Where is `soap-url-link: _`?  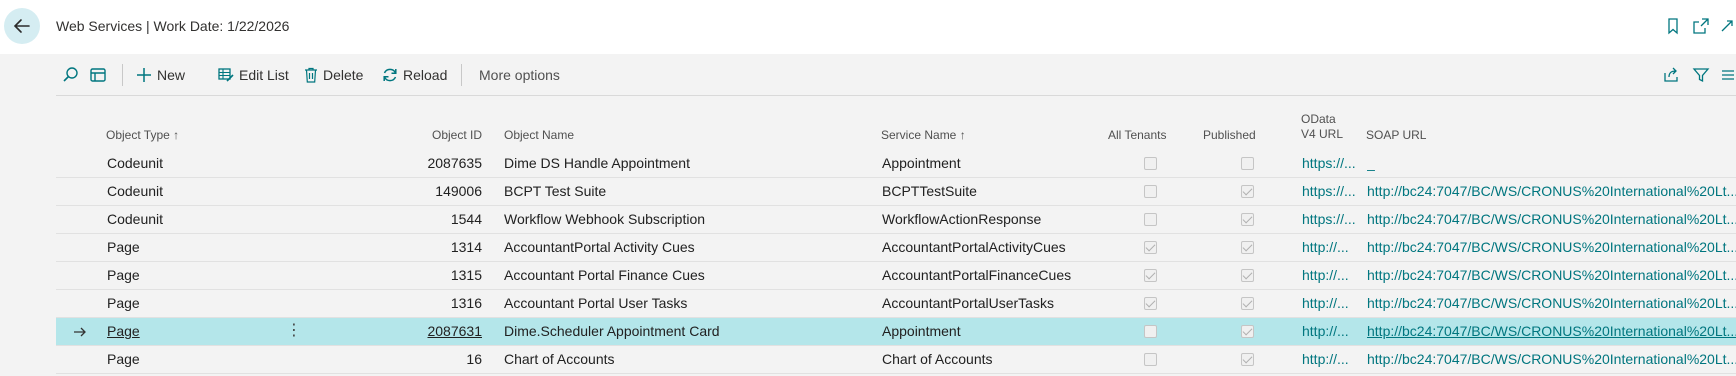
soap-url-link: _ is located at coordinates (1551, 163).